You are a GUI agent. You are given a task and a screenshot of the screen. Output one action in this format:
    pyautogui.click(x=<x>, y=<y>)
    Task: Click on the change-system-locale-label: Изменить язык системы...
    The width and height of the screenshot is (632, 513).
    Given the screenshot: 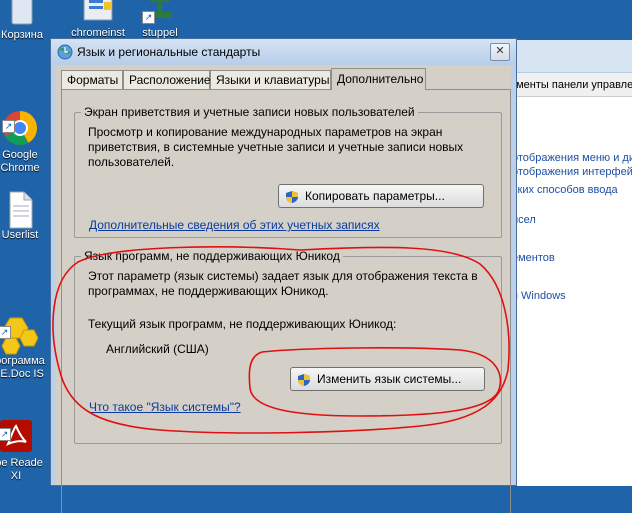 What is the action you would take?
    pyautogui.click(x=389, y=379)
    